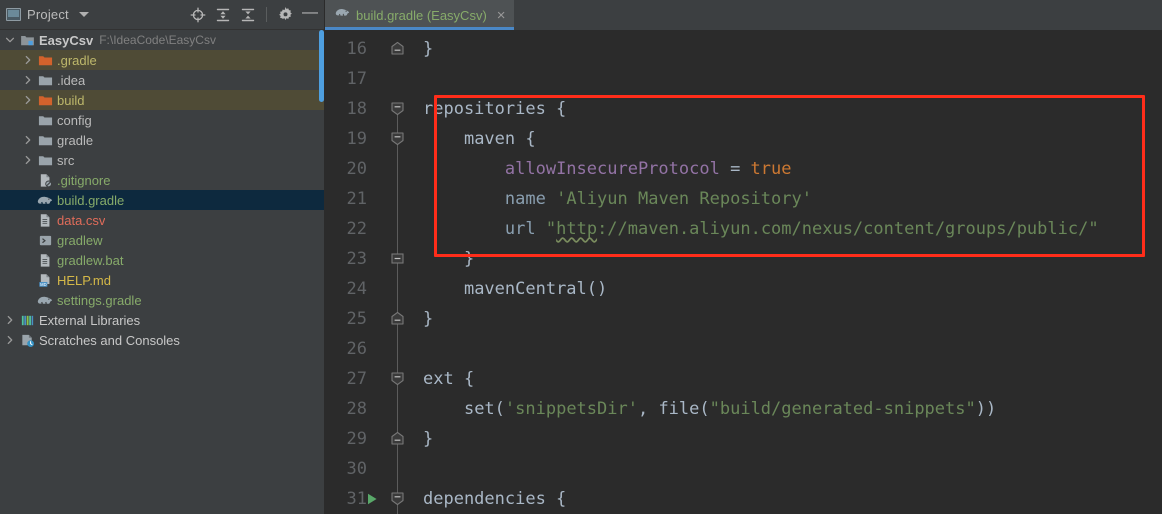 This screenshot has height=514, width=1162. What do you see at coordinates (162, 120) in the screenshot?
I see `tree-item-config: config` at bounding box center [162, 120].